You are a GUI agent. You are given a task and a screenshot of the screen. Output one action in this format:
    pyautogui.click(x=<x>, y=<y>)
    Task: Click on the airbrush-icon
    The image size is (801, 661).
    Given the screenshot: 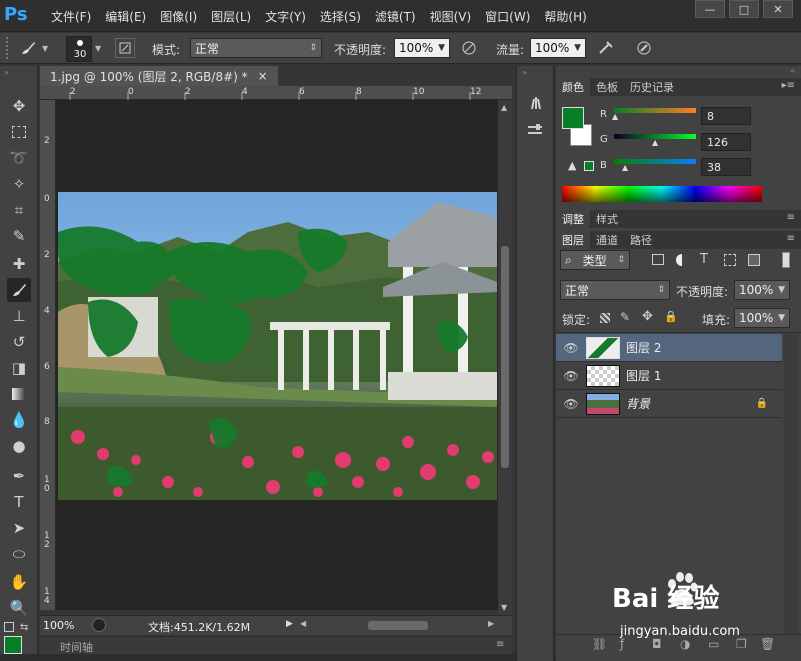 What is the action you would take?
    pyautogui.click(x=606, y=48)
    